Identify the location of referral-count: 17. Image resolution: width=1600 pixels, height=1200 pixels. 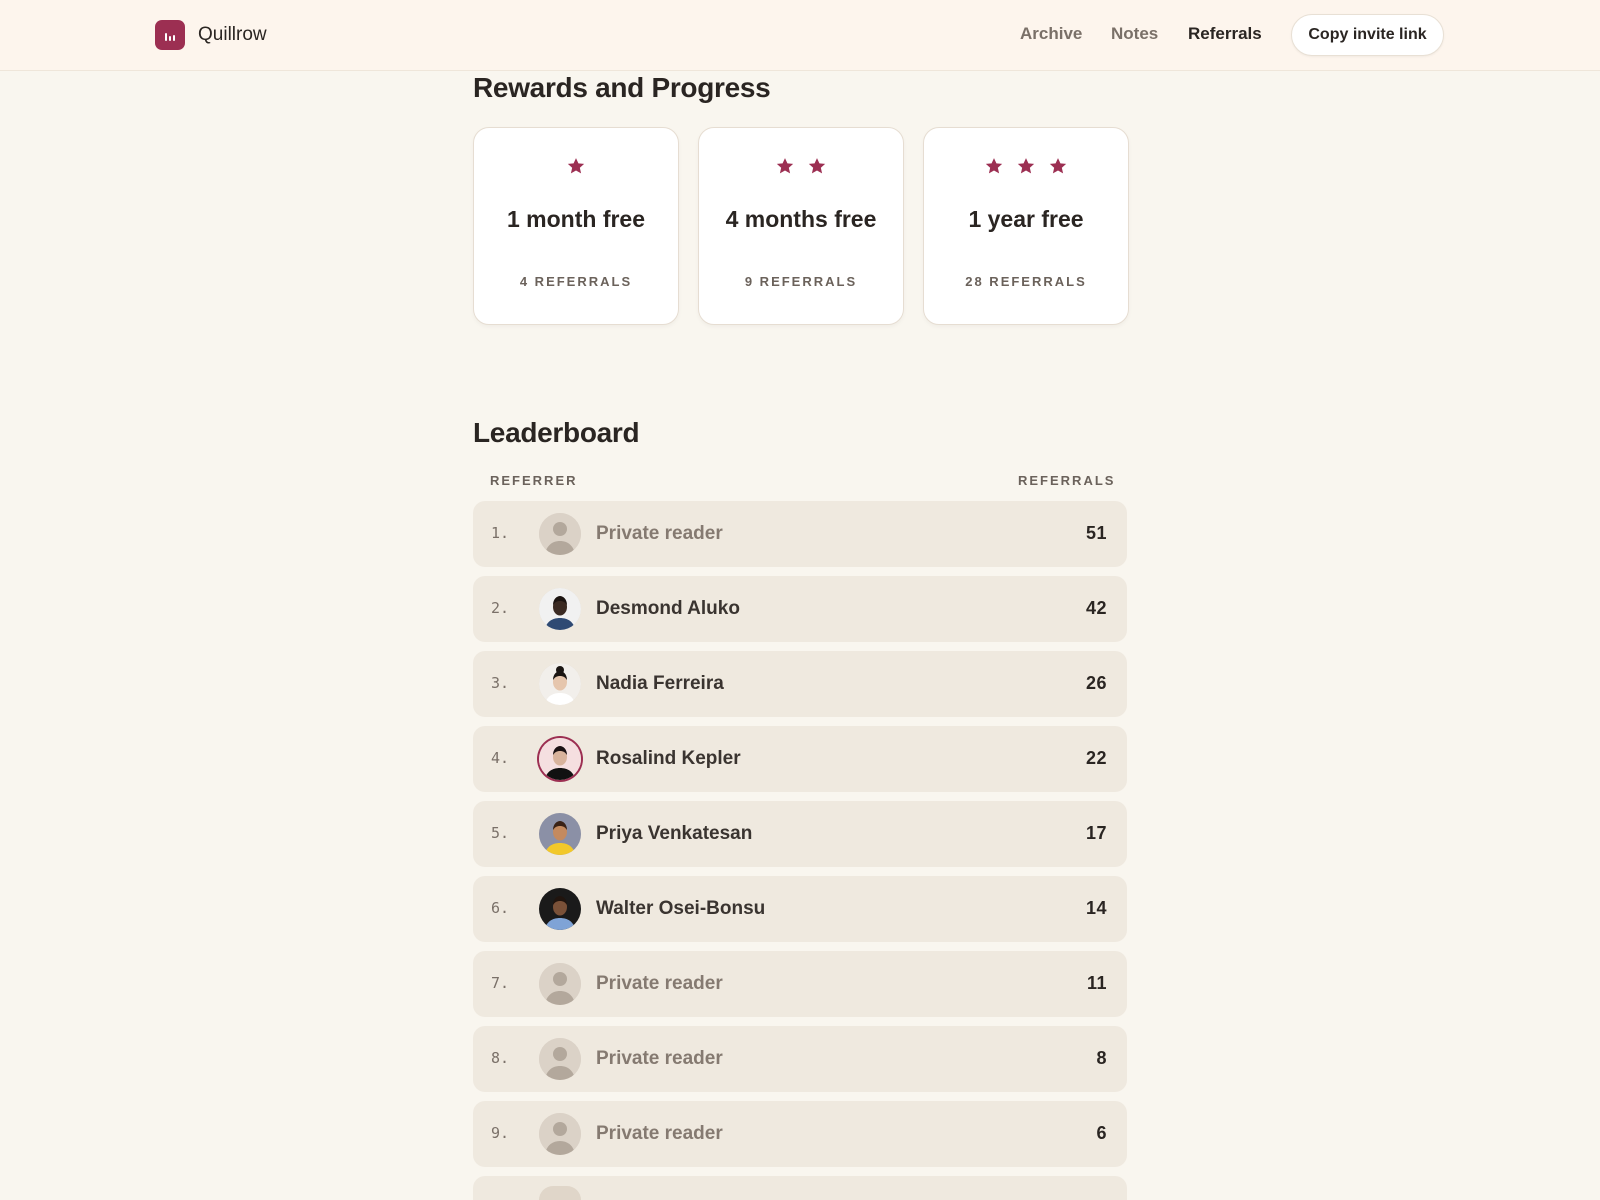
(1096, 833).